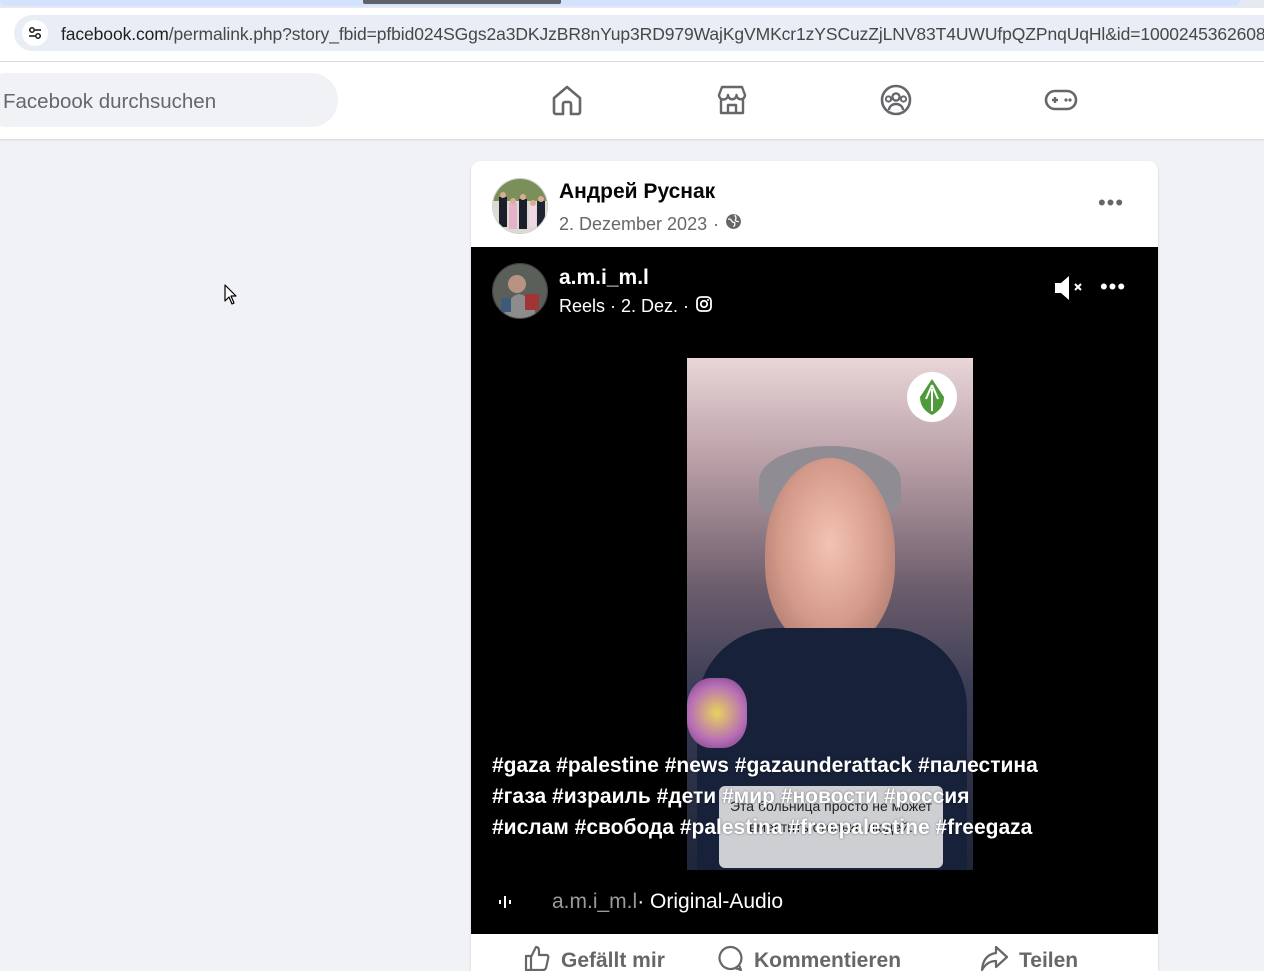 This screenshot has height=971, width=1264. What do you see at coordinates (637, 192) in the screenshot?
I see `author-name: Андрей Руснак` at bounding box center [637, 192].